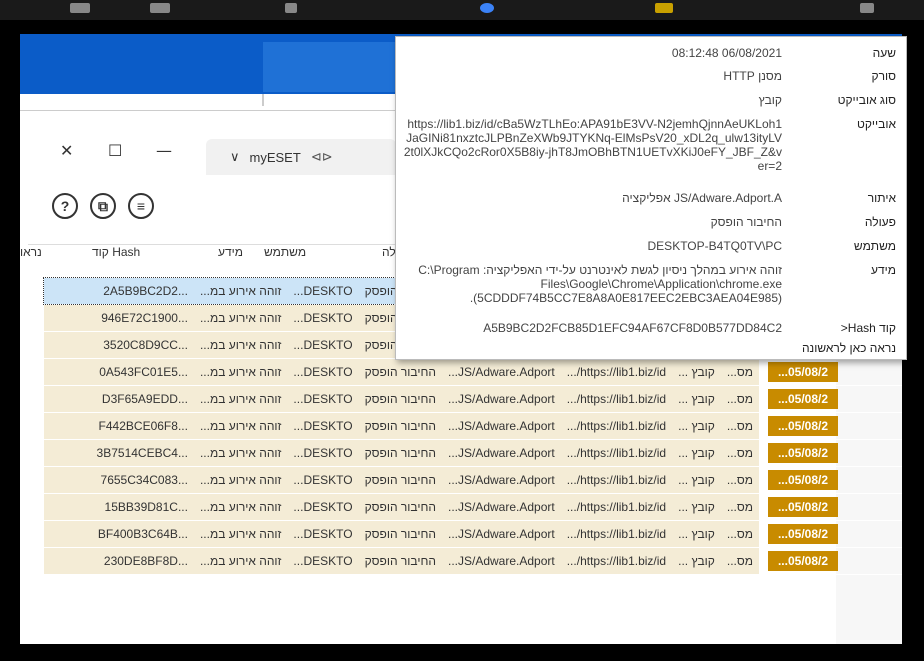 This screenshot has height=661, width=924. Describe the element at coordinates (230, 252) in the screenshot. I see `col-header-info: מידע` at that location.